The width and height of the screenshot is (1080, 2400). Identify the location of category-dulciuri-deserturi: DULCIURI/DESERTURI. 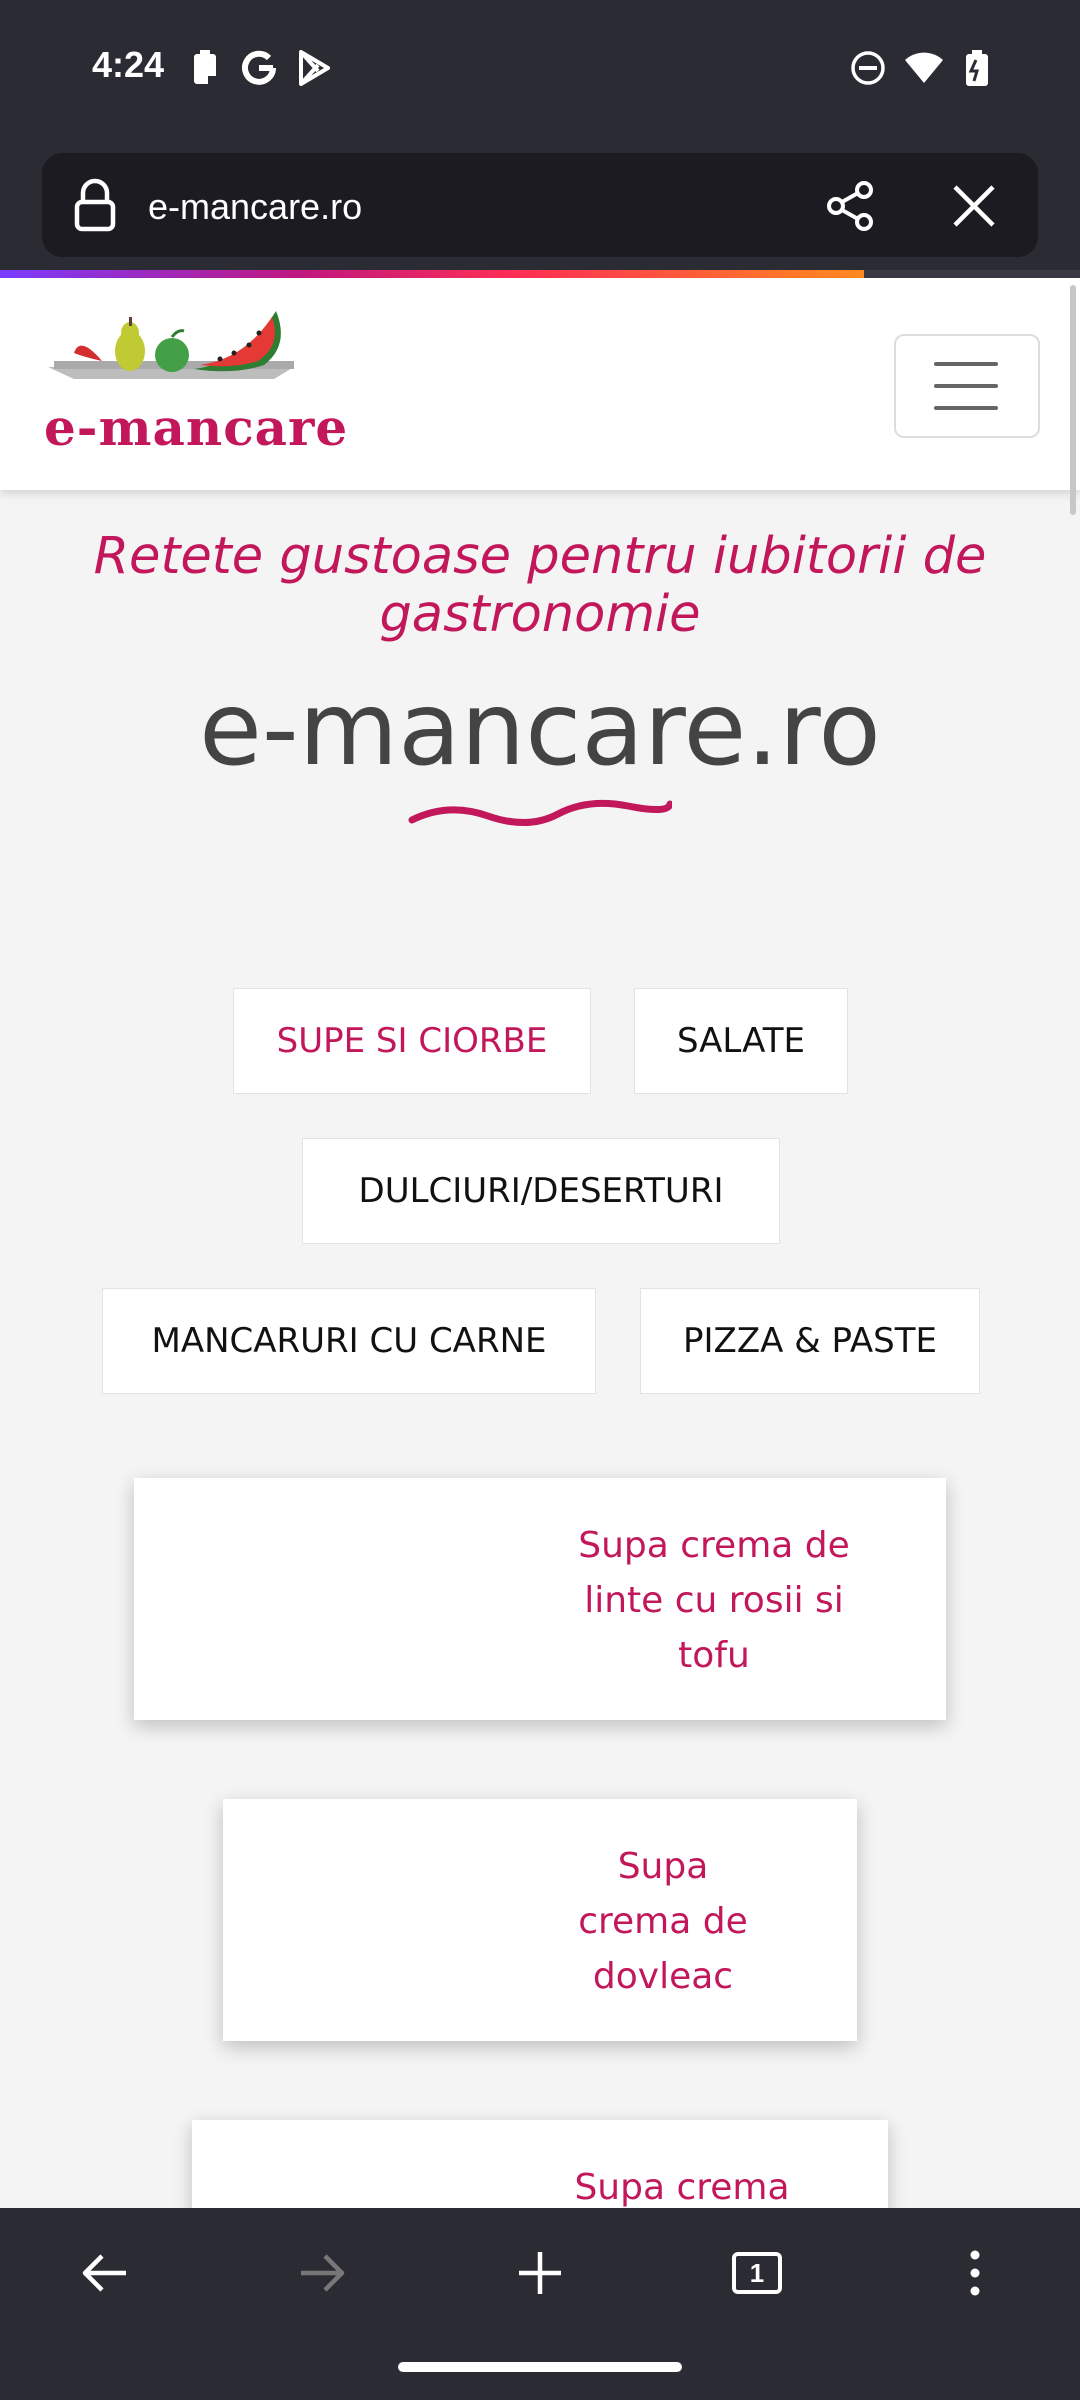
(541, 1191).